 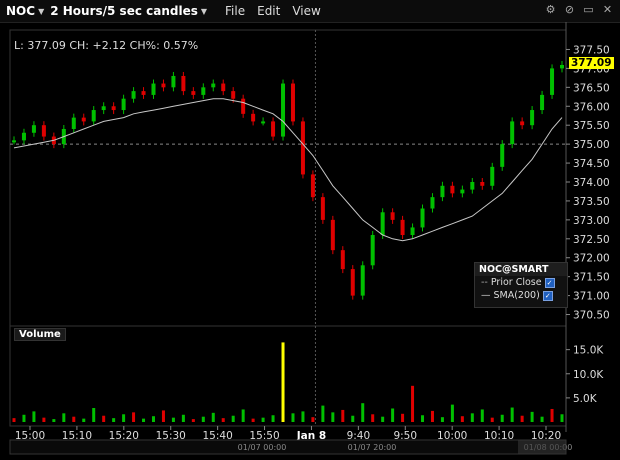 What do you see at coordinates (588, 9) in the screenshot?
I see `restore-icon: ▭` at bounding box center [588, 9].